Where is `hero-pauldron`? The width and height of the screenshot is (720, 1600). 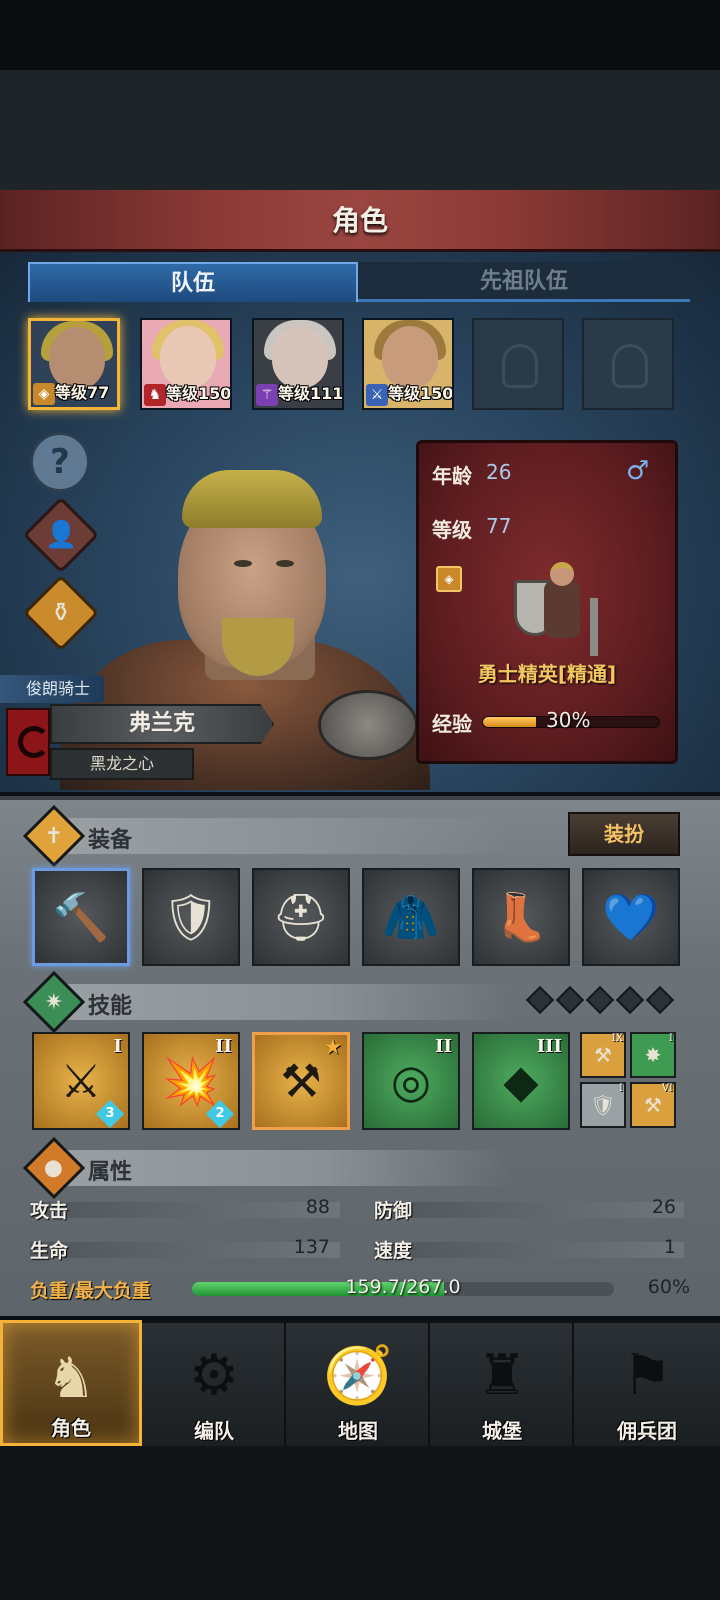
hero-pauldron is located at coordinates (368, 725).